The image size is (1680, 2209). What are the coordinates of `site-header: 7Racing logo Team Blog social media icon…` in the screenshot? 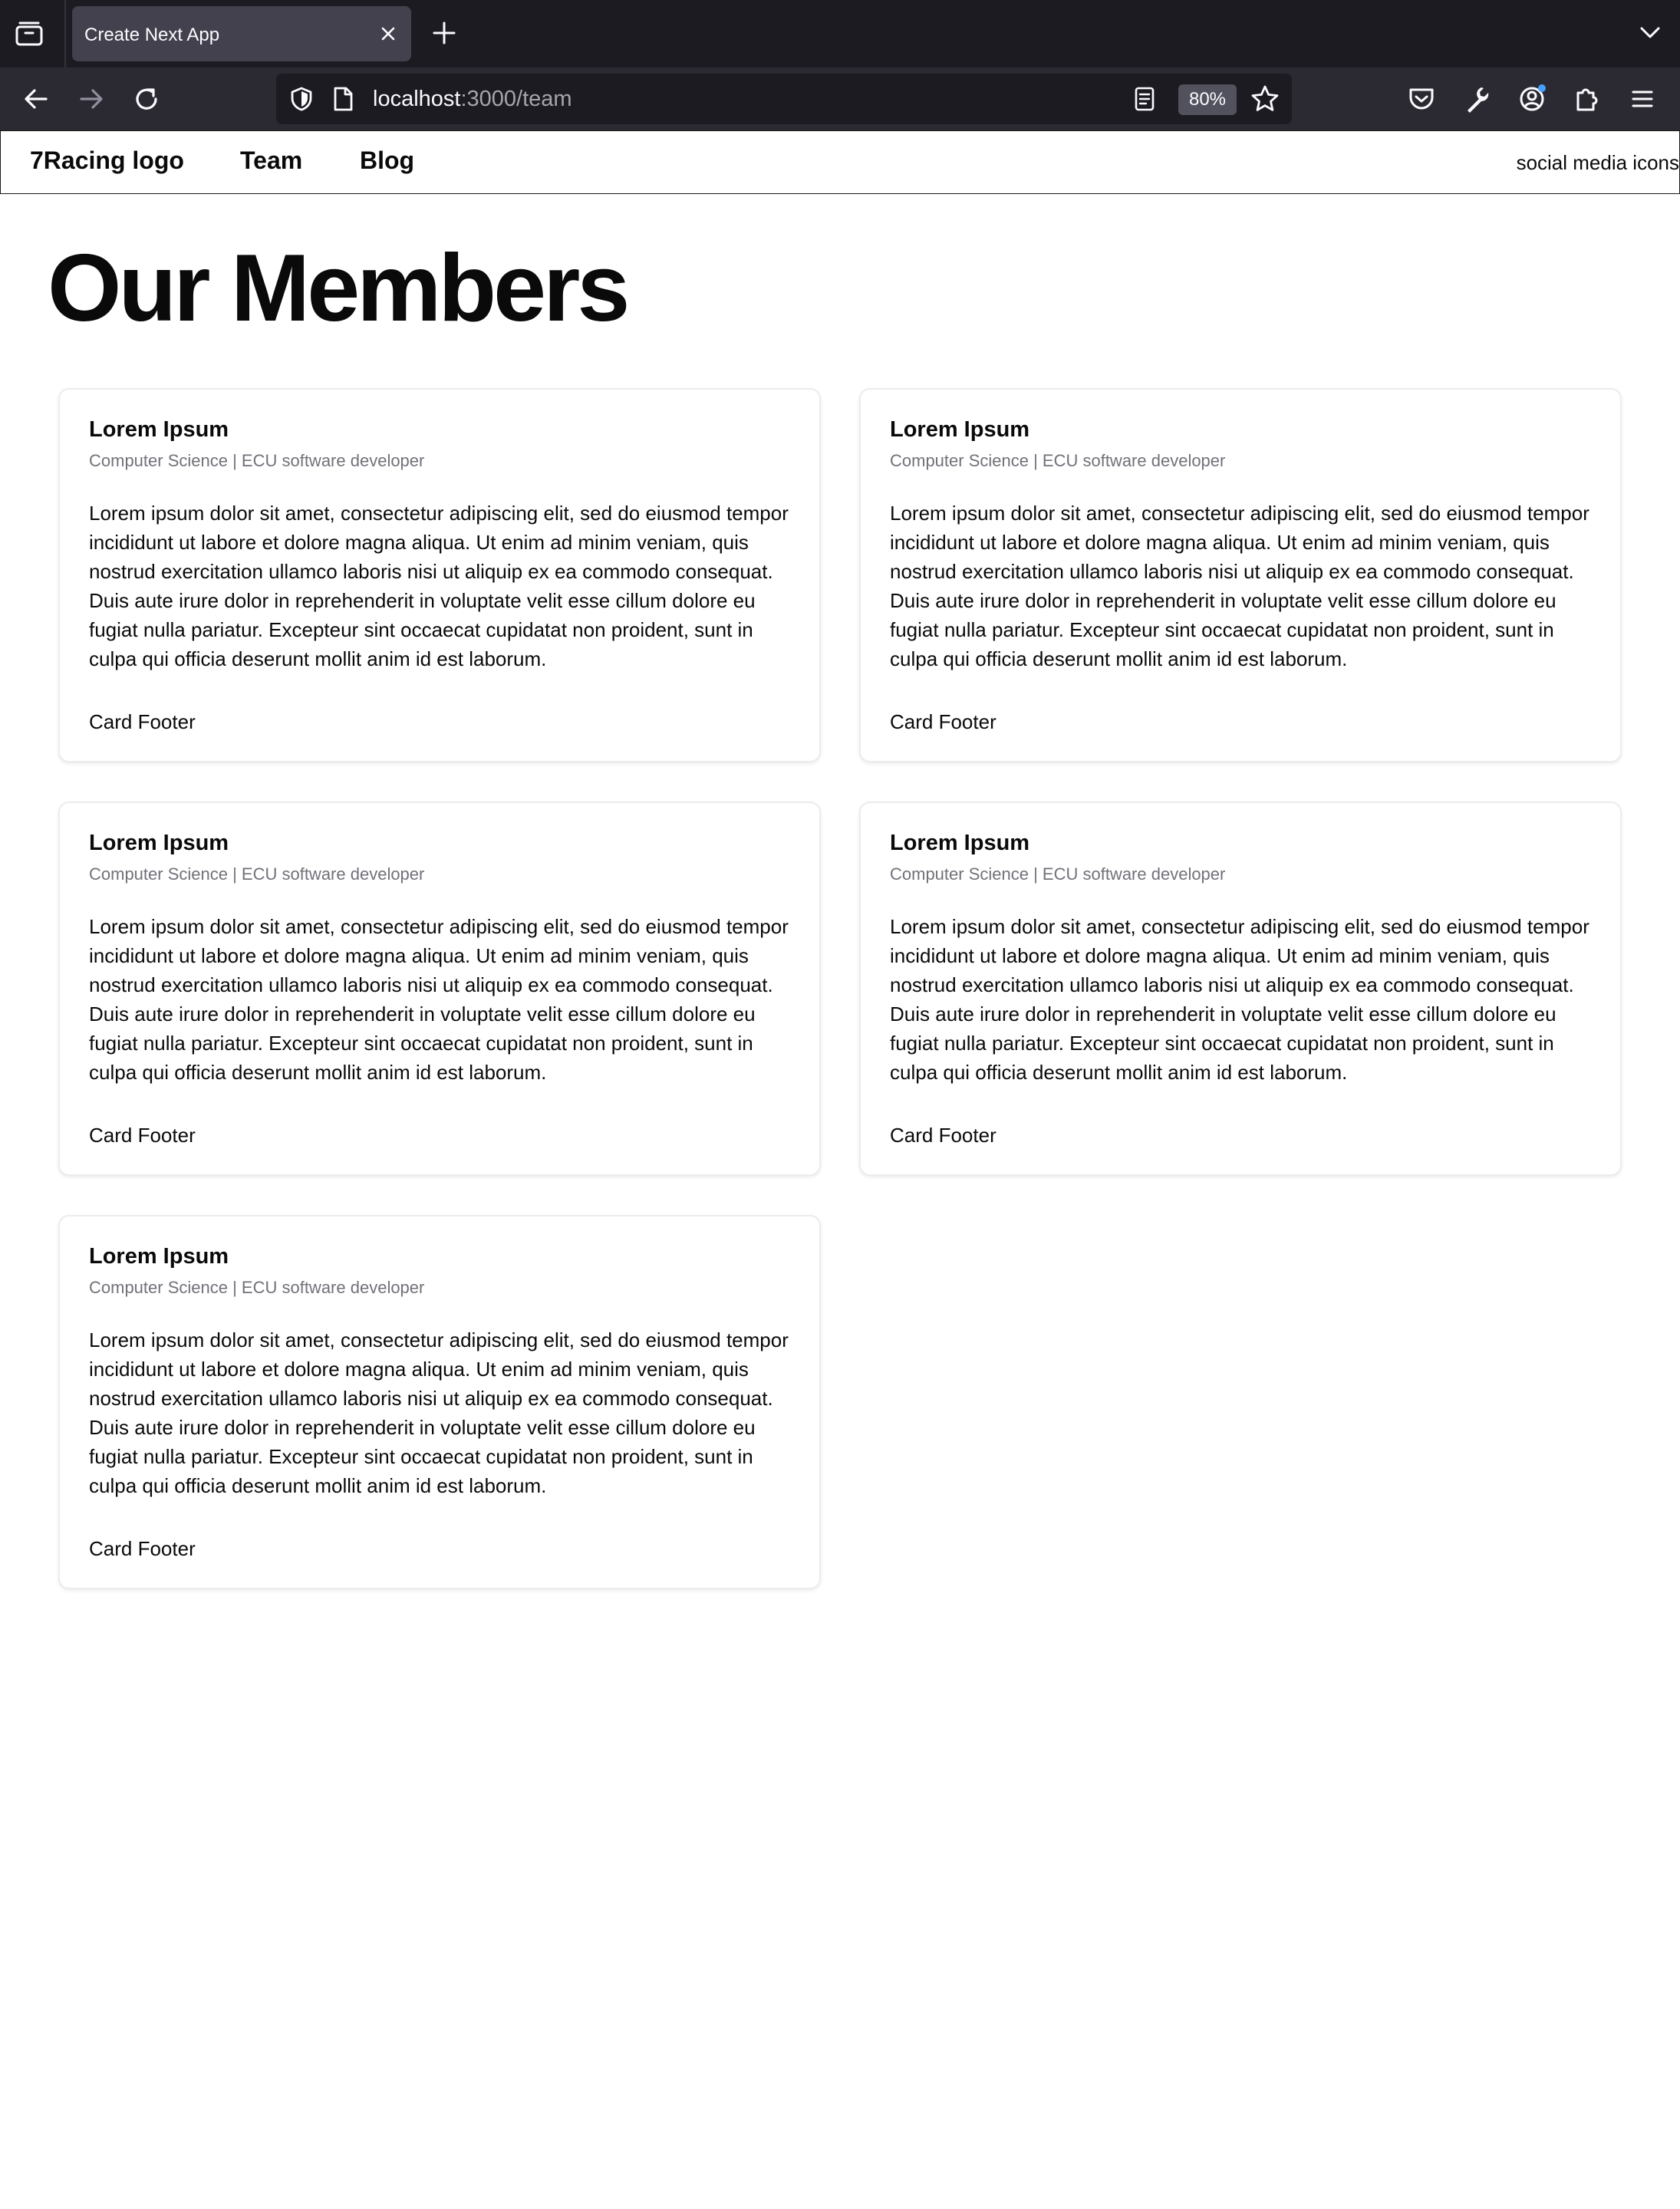 It's located at (840, 162).